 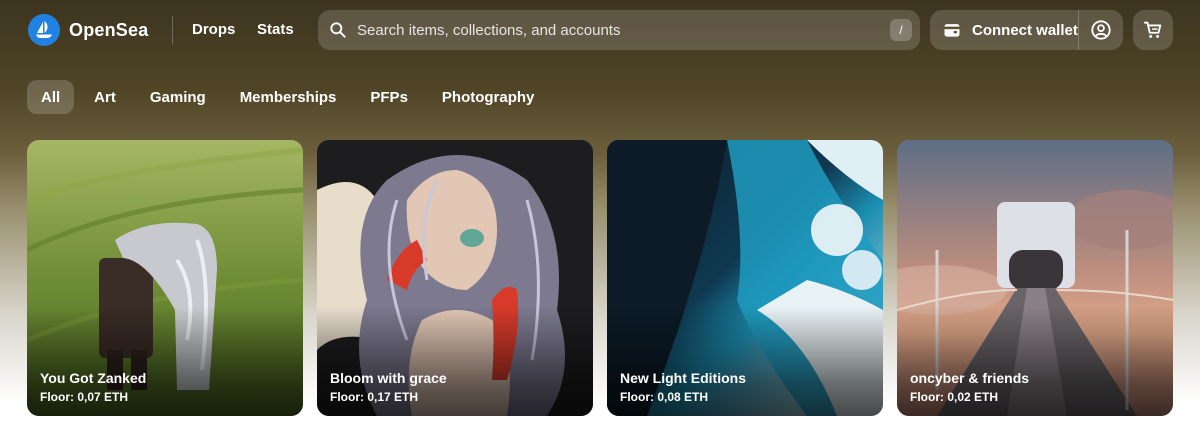 I want to click on collection-title: New Light Editions, so click(x=683, y=378).